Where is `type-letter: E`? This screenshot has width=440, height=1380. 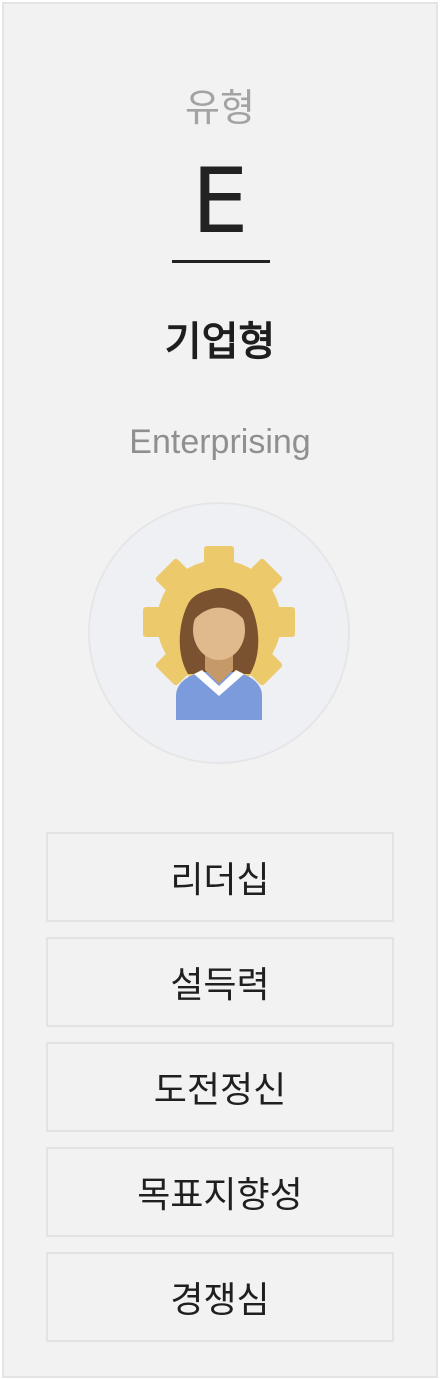
type-letter: E is located at coordinates (220, 201).